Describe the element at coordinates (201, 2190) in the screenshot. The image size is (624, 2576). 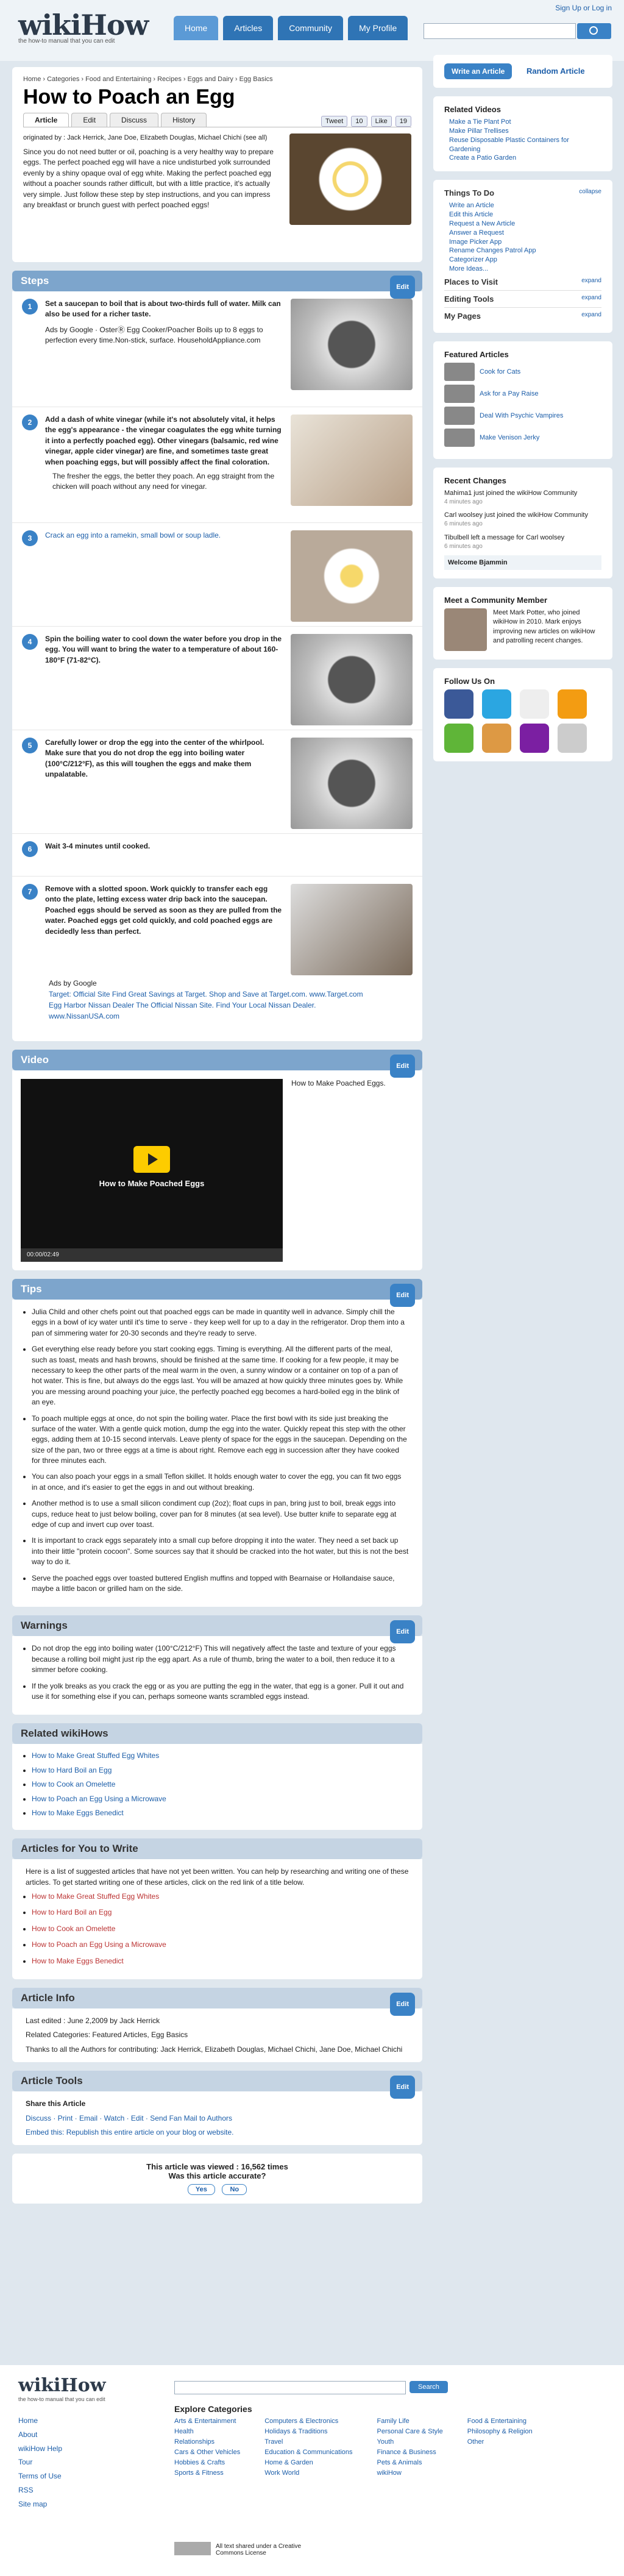
I see `yes-button: Yes` at that location.